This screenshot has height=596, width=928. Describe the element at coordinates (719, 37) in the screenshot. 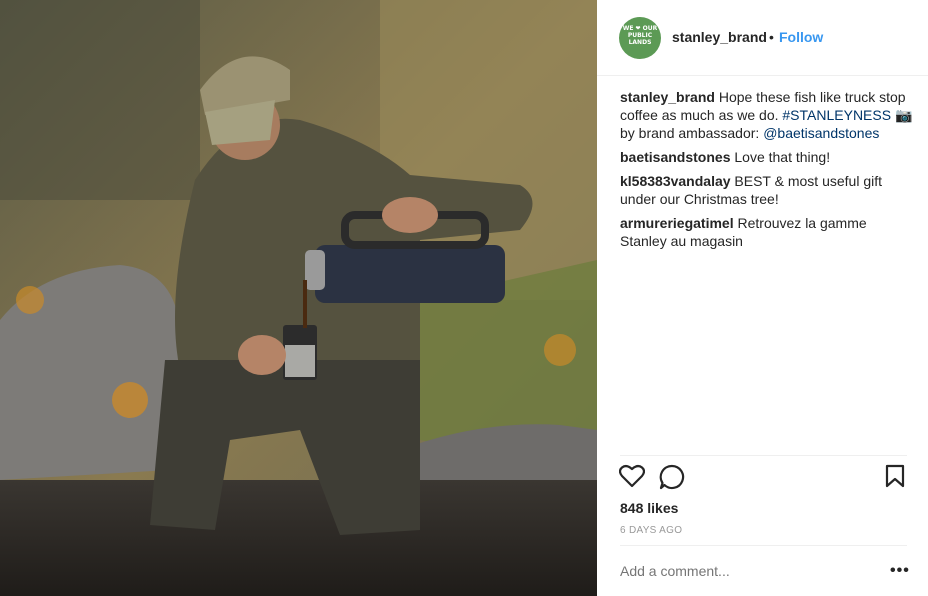

I see `post-author-username: stanley_brand` at that location.